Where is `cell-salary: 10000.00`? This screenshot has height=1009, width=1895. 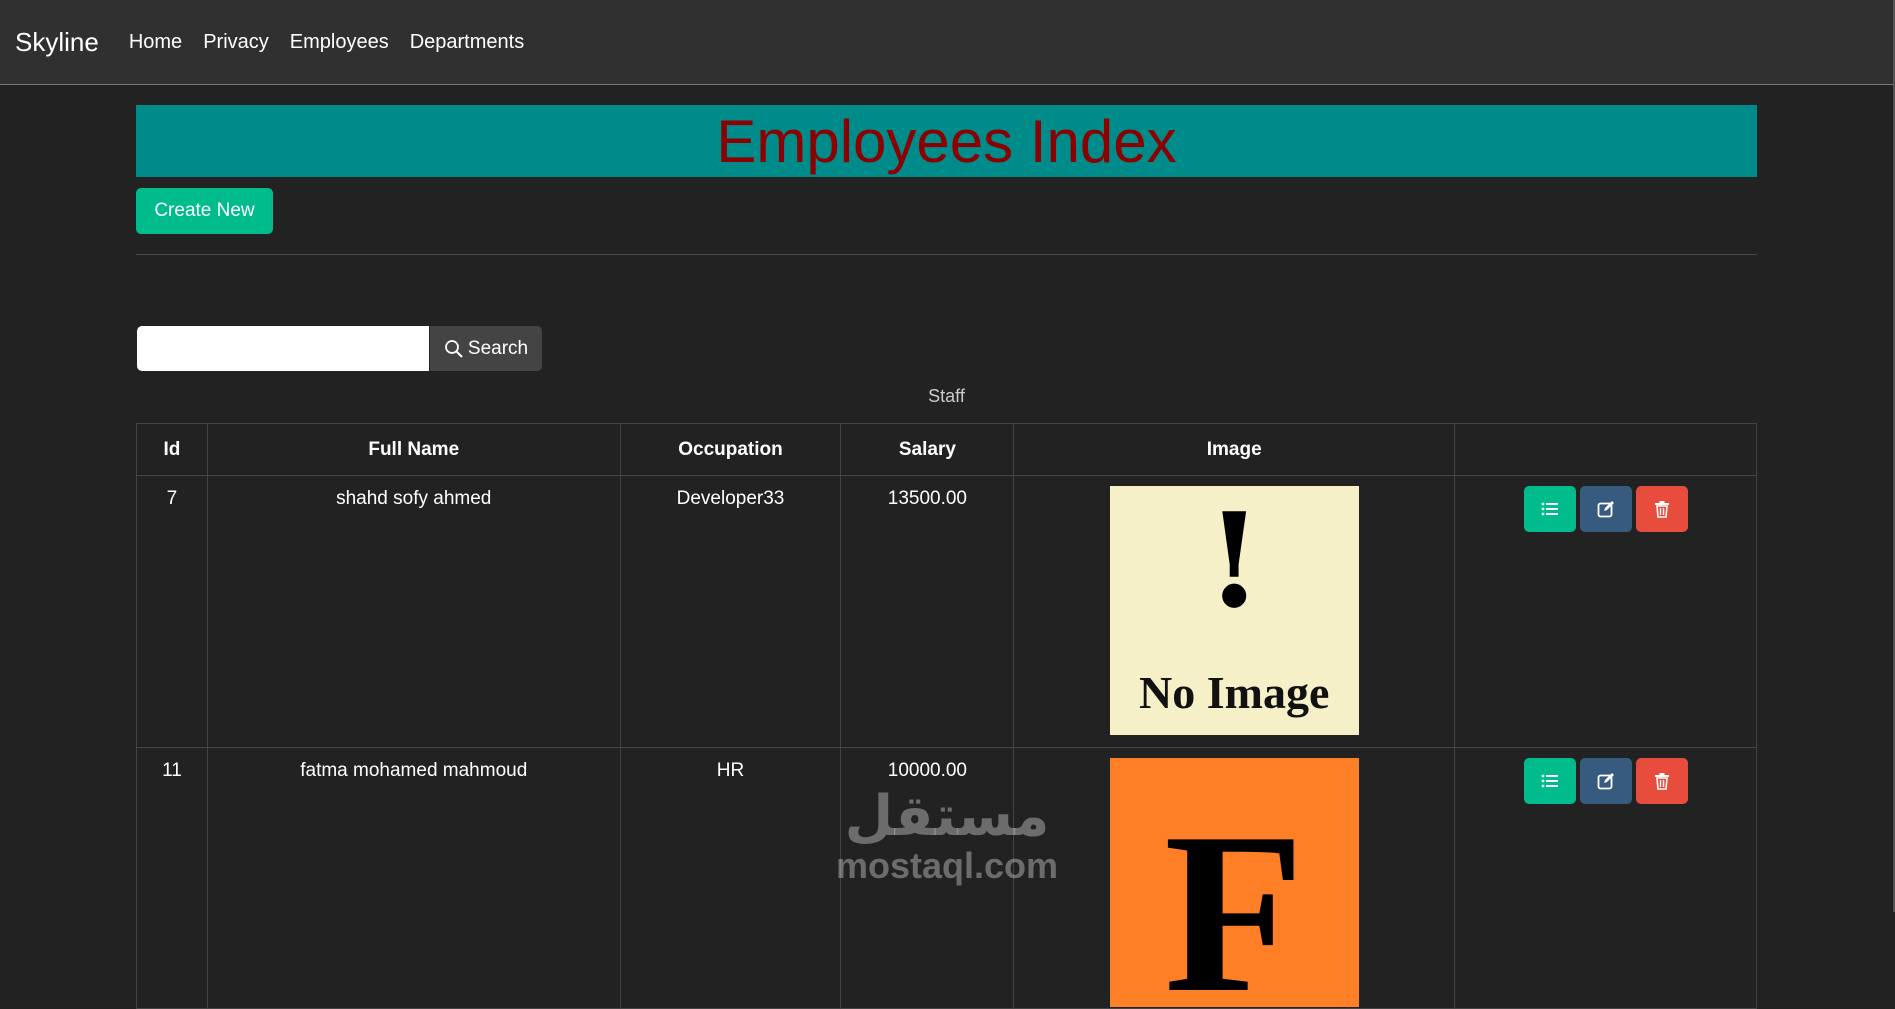 cell-salary: 10000.00 is located at coordinates (927, 878).